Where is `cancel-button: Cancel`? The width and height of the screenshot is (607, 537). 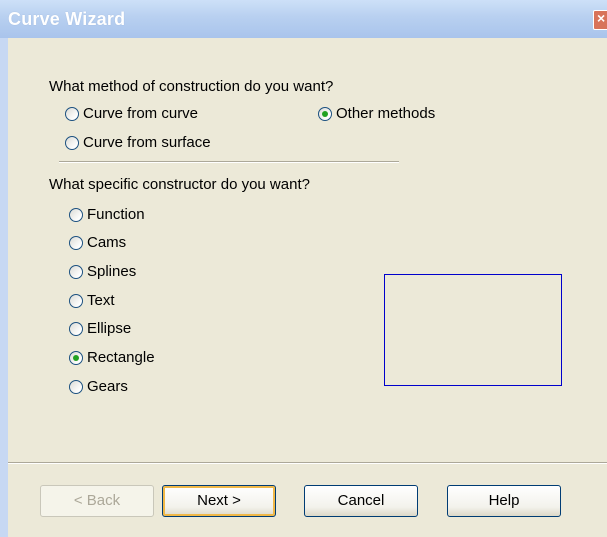 cancel-button: Cancel is located at coordinates (361, 501).